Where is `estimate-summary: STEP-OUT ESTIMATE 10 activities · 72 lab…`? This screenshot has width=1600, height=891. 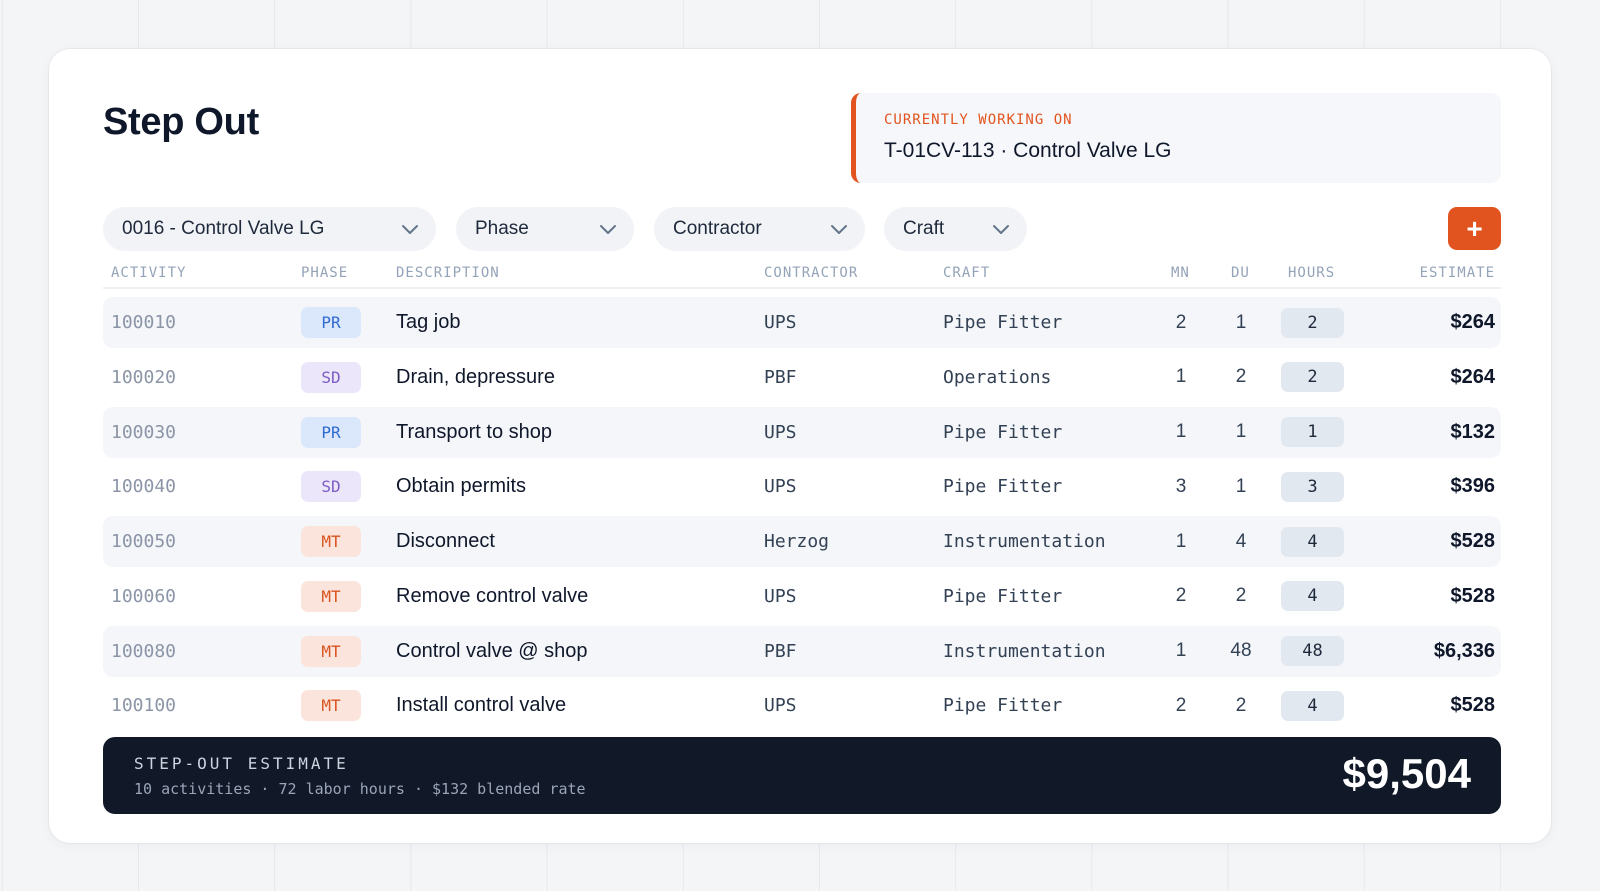
estimate-summary: STEP-OUT ESTIMATE 10 activities · 72 lab… is located at coordinates (802, 775).